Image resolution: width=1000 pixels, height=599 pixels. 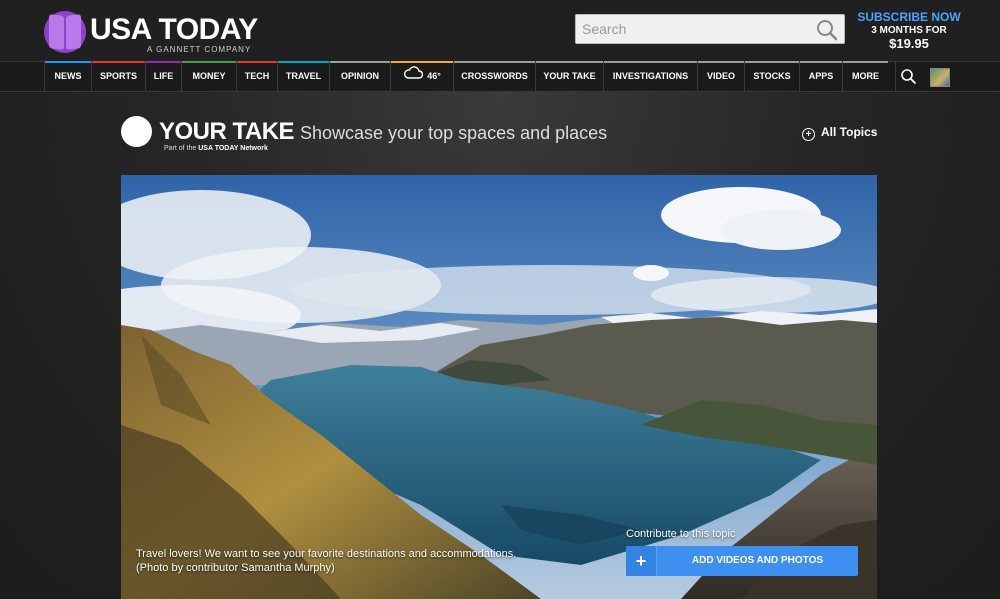 I want to click on nav-label: VIDEO, so click(x=720, y=76).